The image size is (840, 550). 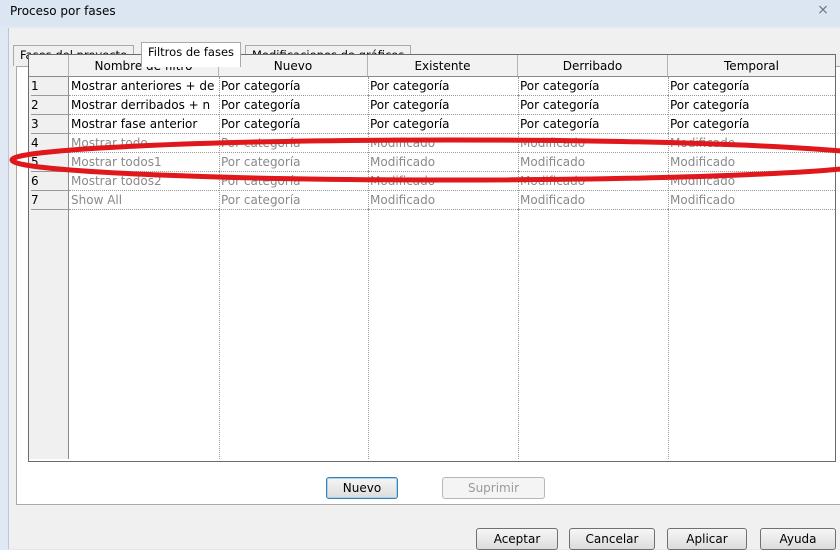 What do you see at coordinates (50, 181) in the screenshot?
I see `row-number: 6` at bounding box center [50, 181].